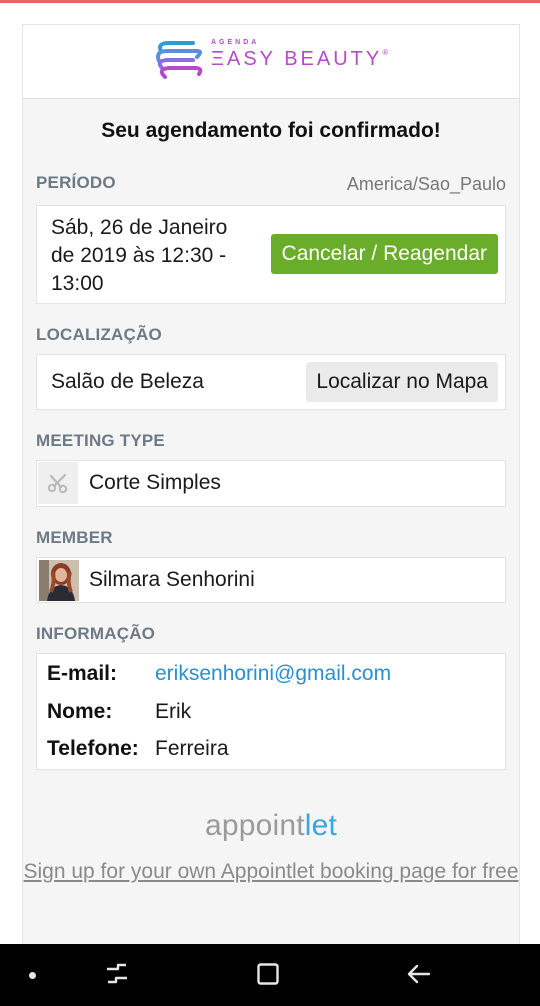 This screenshot has height=1006, width=540. What do you see at coordinates (93, 748) in the screenshot?
I see `info-key: Telefone:` at bounding box center [93, 748].